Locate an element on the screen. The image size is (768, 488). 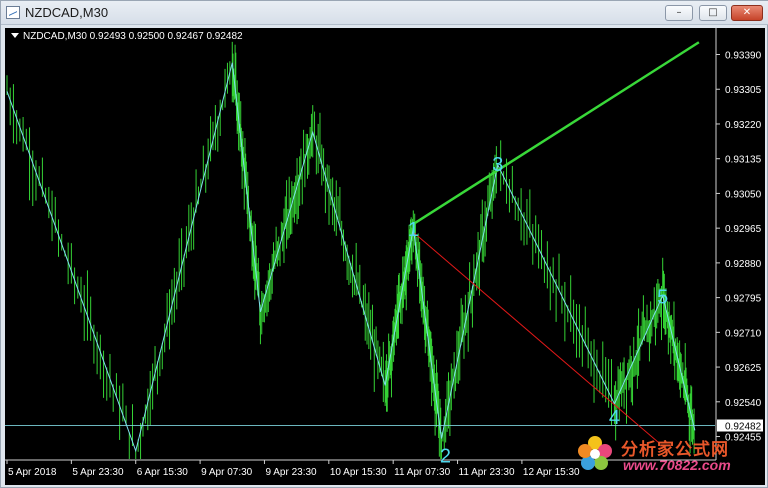
time-tick-label: 5 Apr 23:30 is located at coordinates (98, 472).